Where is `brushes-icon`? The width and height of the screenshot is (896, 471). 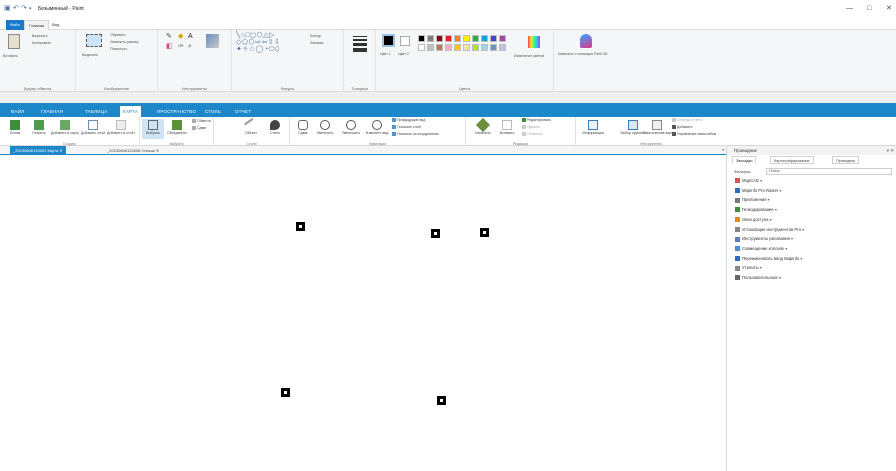 brushes-icon is located at coordinates (212, 41).